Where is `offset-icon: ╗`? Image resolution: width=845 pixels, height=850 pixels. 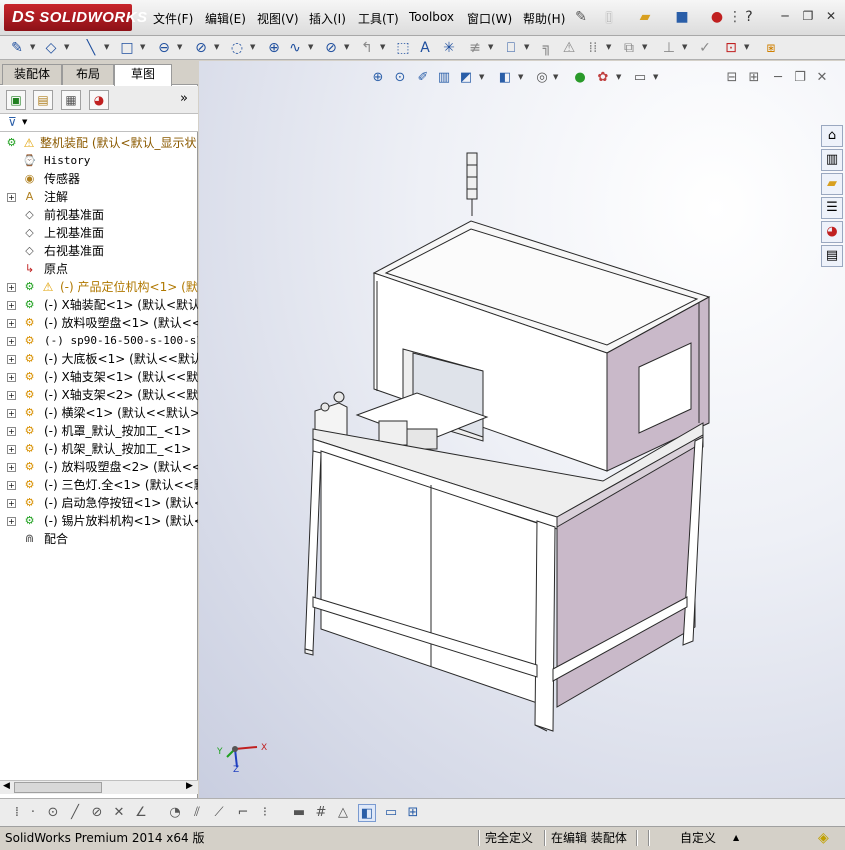
offset-icon: ╗ is located at coordinates (547, 48).